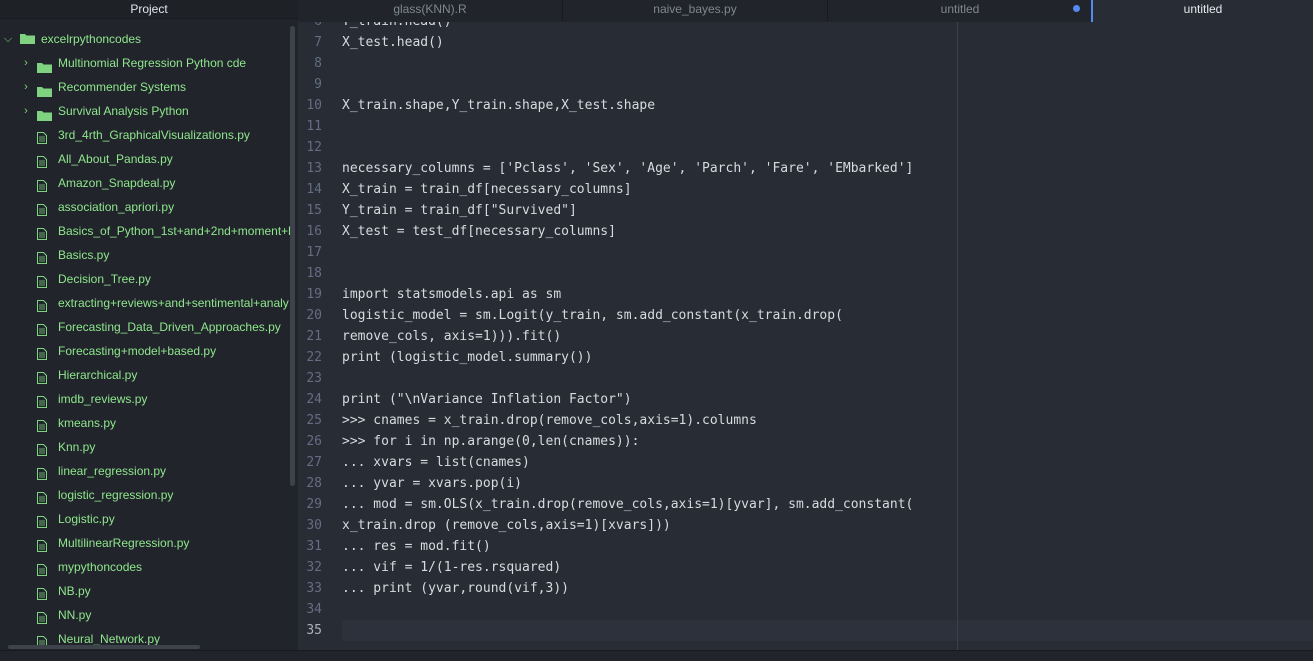 The image size is (1313, 661). Describe the element at coordinates (44, 89) in the screenshot. I see `folder-icon` at that location.